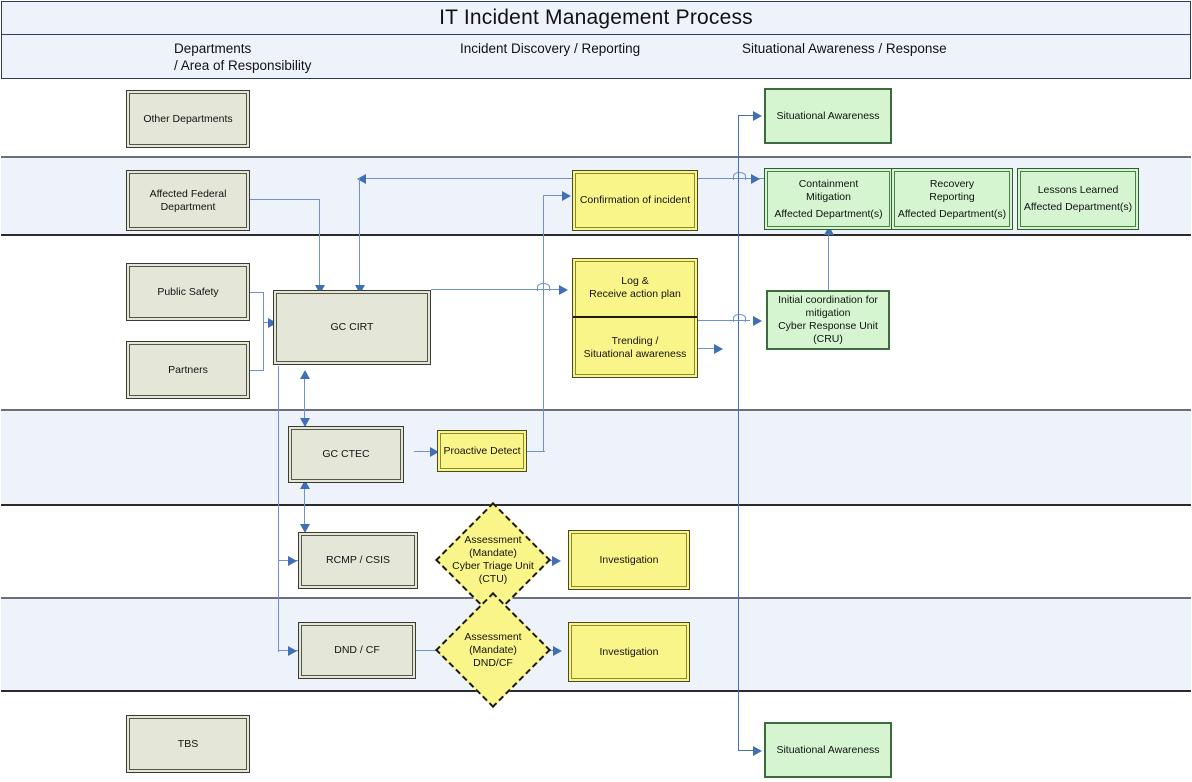 This screenshot has width=1192, height=782. What do you see at coordinates (292, 561) in the screenshot?
I see `arrowhead-spine-to-rcmp` at bounding box center [292, 561].